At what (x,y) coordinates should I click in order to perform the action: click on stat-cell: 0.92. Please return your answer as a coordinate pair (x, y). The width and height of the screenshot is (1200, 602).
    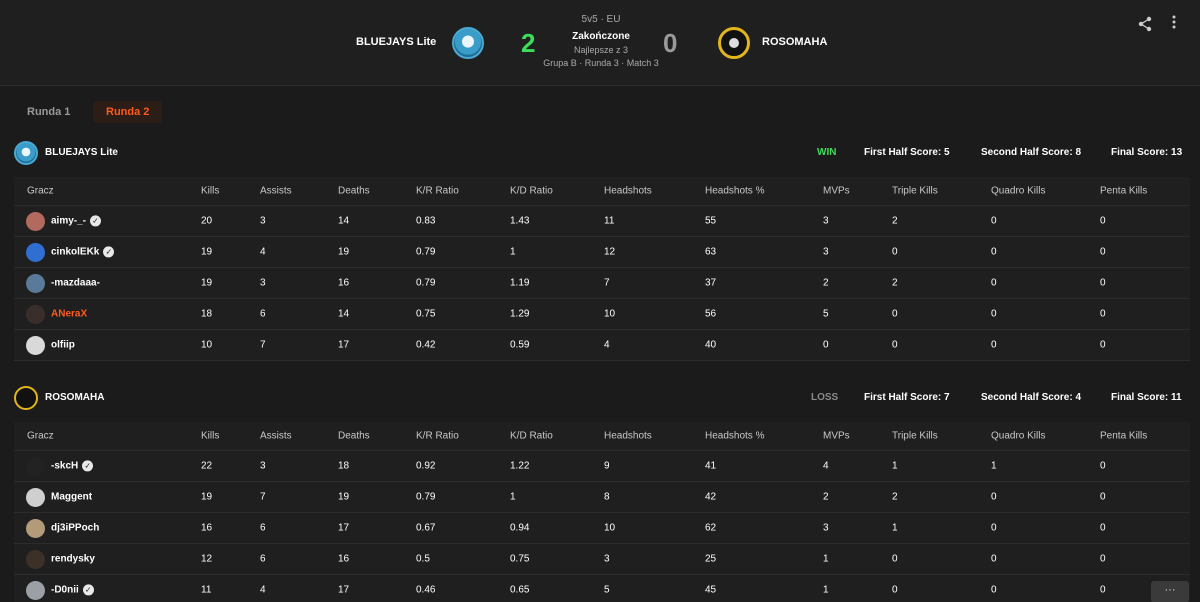
    Looking at the image, I should click on (426, 466).